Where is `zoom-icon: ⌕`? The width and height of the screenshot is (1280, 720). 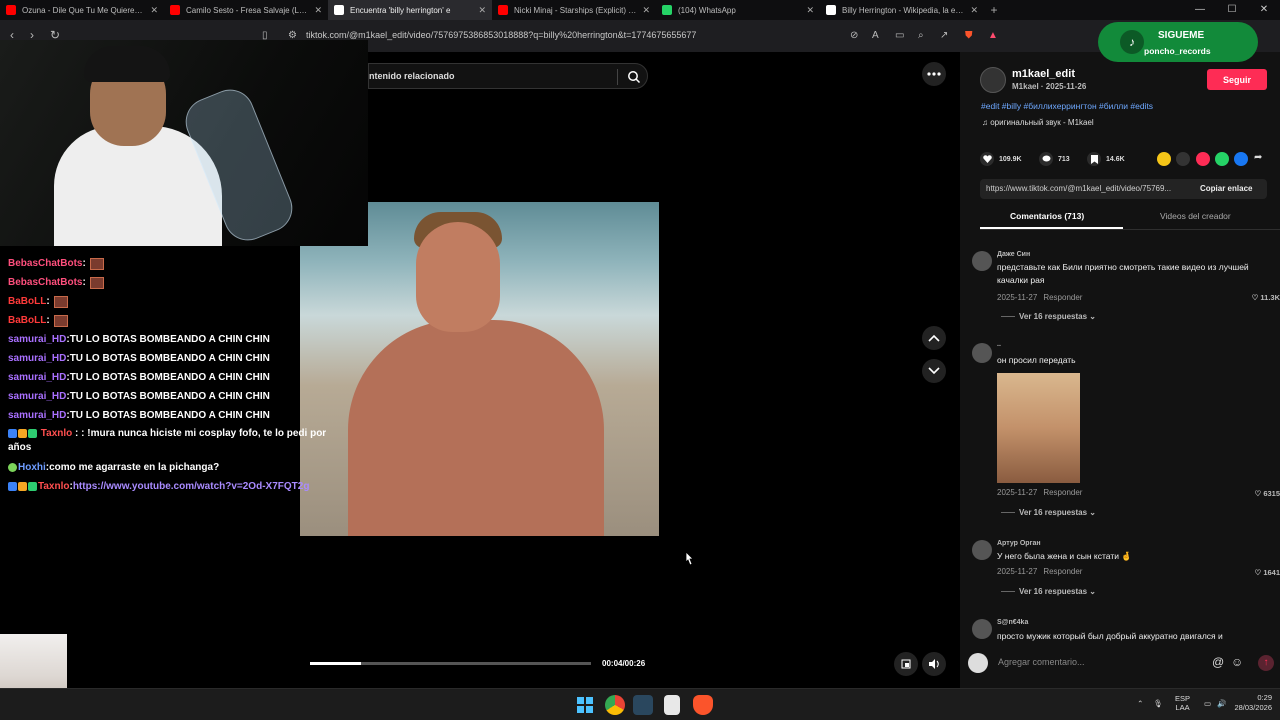
zoom-icon: ⌕ is located at coordinates (921, 35).